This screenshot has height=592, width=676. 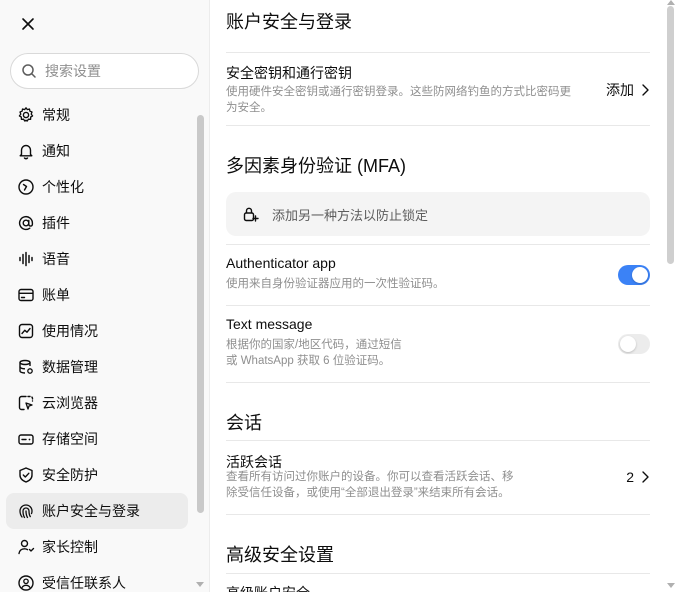 What do you see at coordinates (280, 555) in the screenshot?
I see `section-title-advanced-security: 高级安全设置` at bounding box center [280, 555].